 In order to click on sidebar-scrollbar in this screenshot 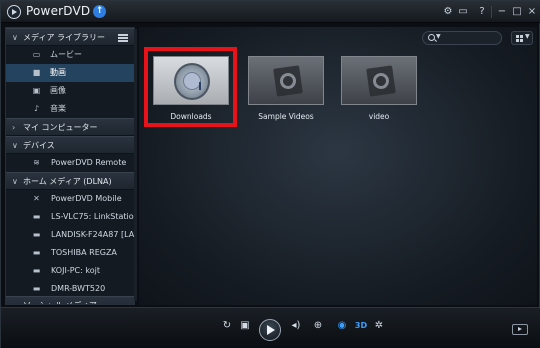, I will do `click(135, 165)`.